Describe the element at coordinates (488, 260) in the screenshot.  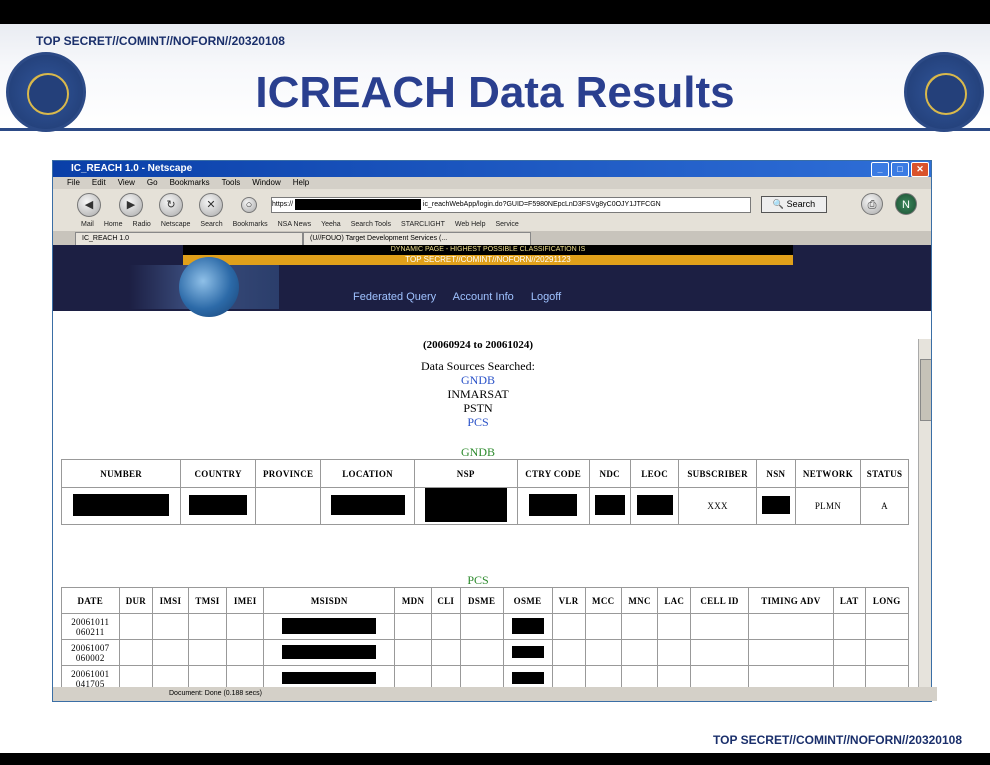
I see `dynamic-classification: TOP SECRET//COMINT//NOFORN//20291123` at that location.